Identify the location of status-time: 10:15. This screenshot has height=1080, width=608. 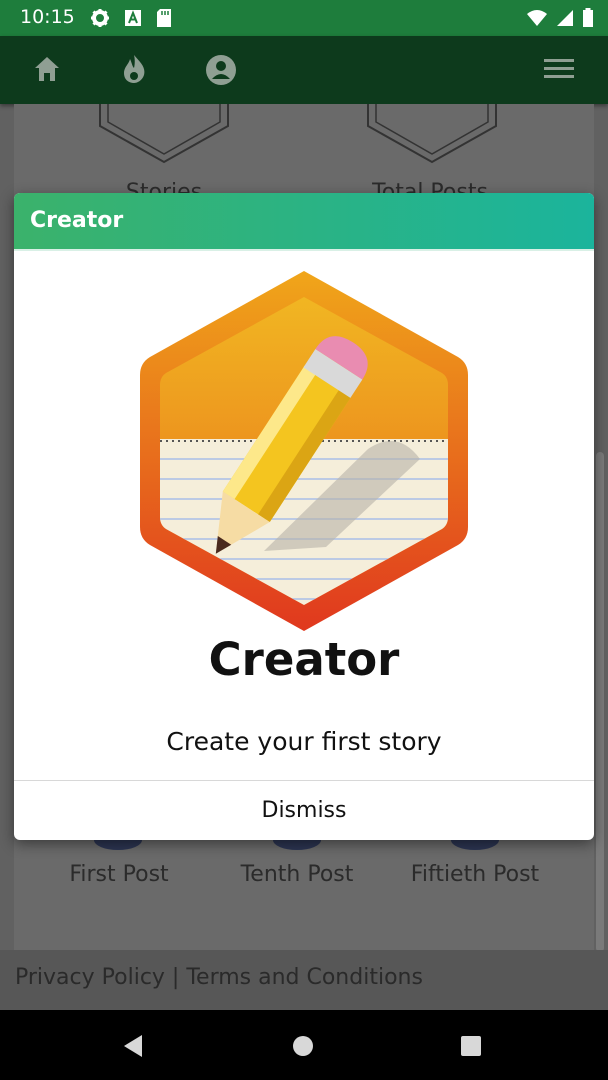
(47, 17).